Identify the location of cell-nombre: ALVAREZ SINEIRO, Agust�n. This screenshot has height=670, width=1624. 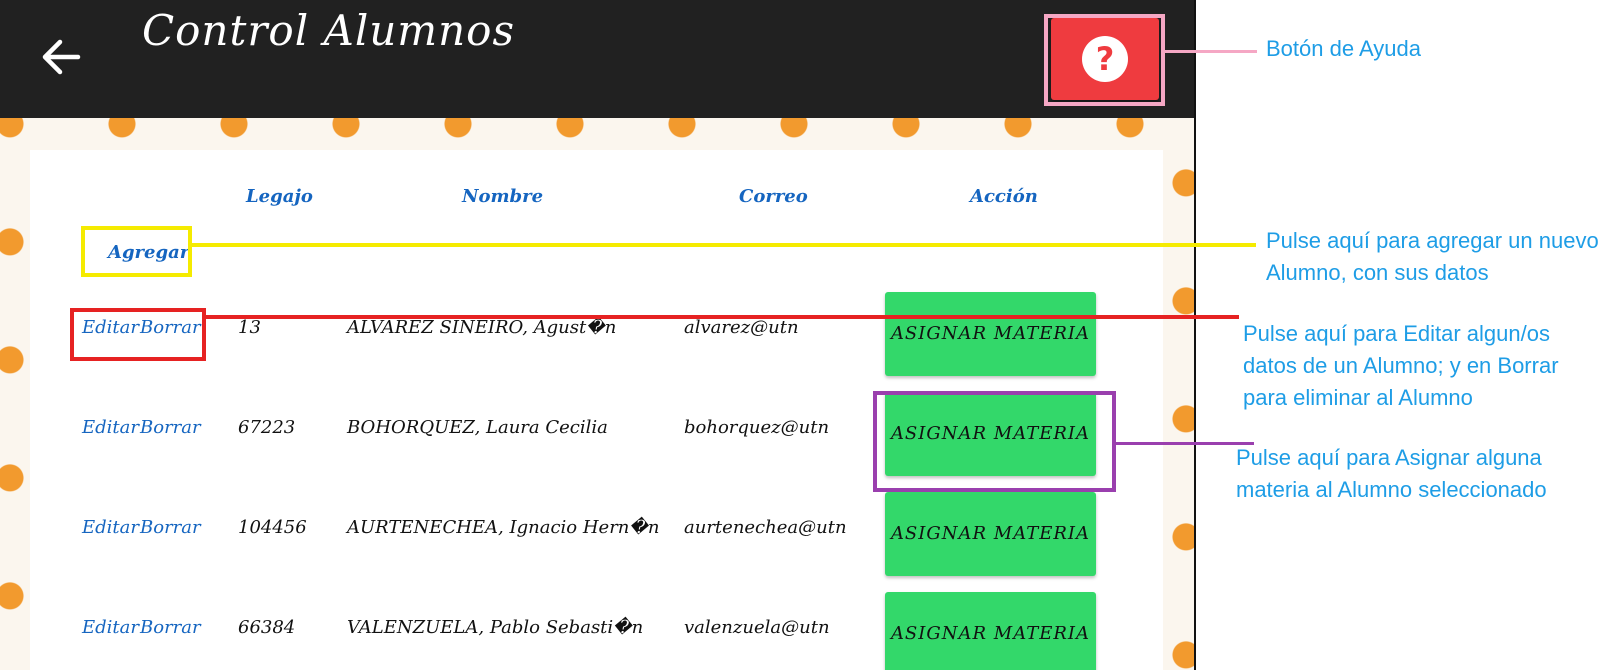
(482, 327).